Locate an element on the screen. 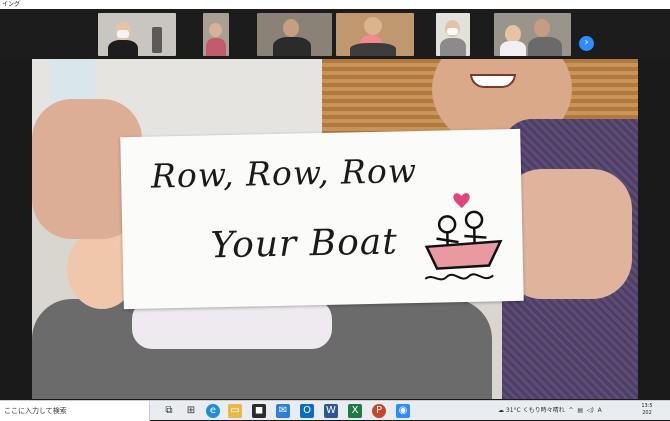 This screenshot has height=421, width=670. excel-icon: X is located at coordinates (355, 411).